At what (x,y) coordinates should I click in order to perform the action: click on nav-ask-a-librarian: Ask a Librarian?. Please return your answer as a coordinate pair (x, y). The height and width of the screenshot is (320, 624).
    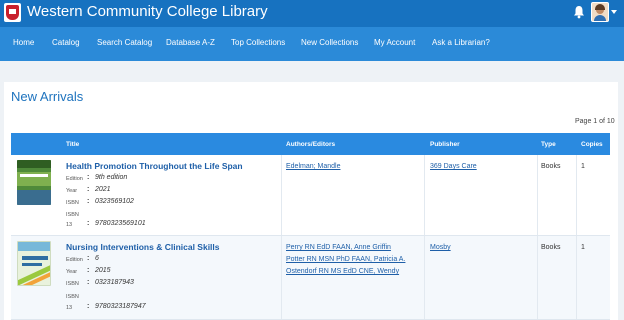
    Looking at the image, I should click on (461, 42).